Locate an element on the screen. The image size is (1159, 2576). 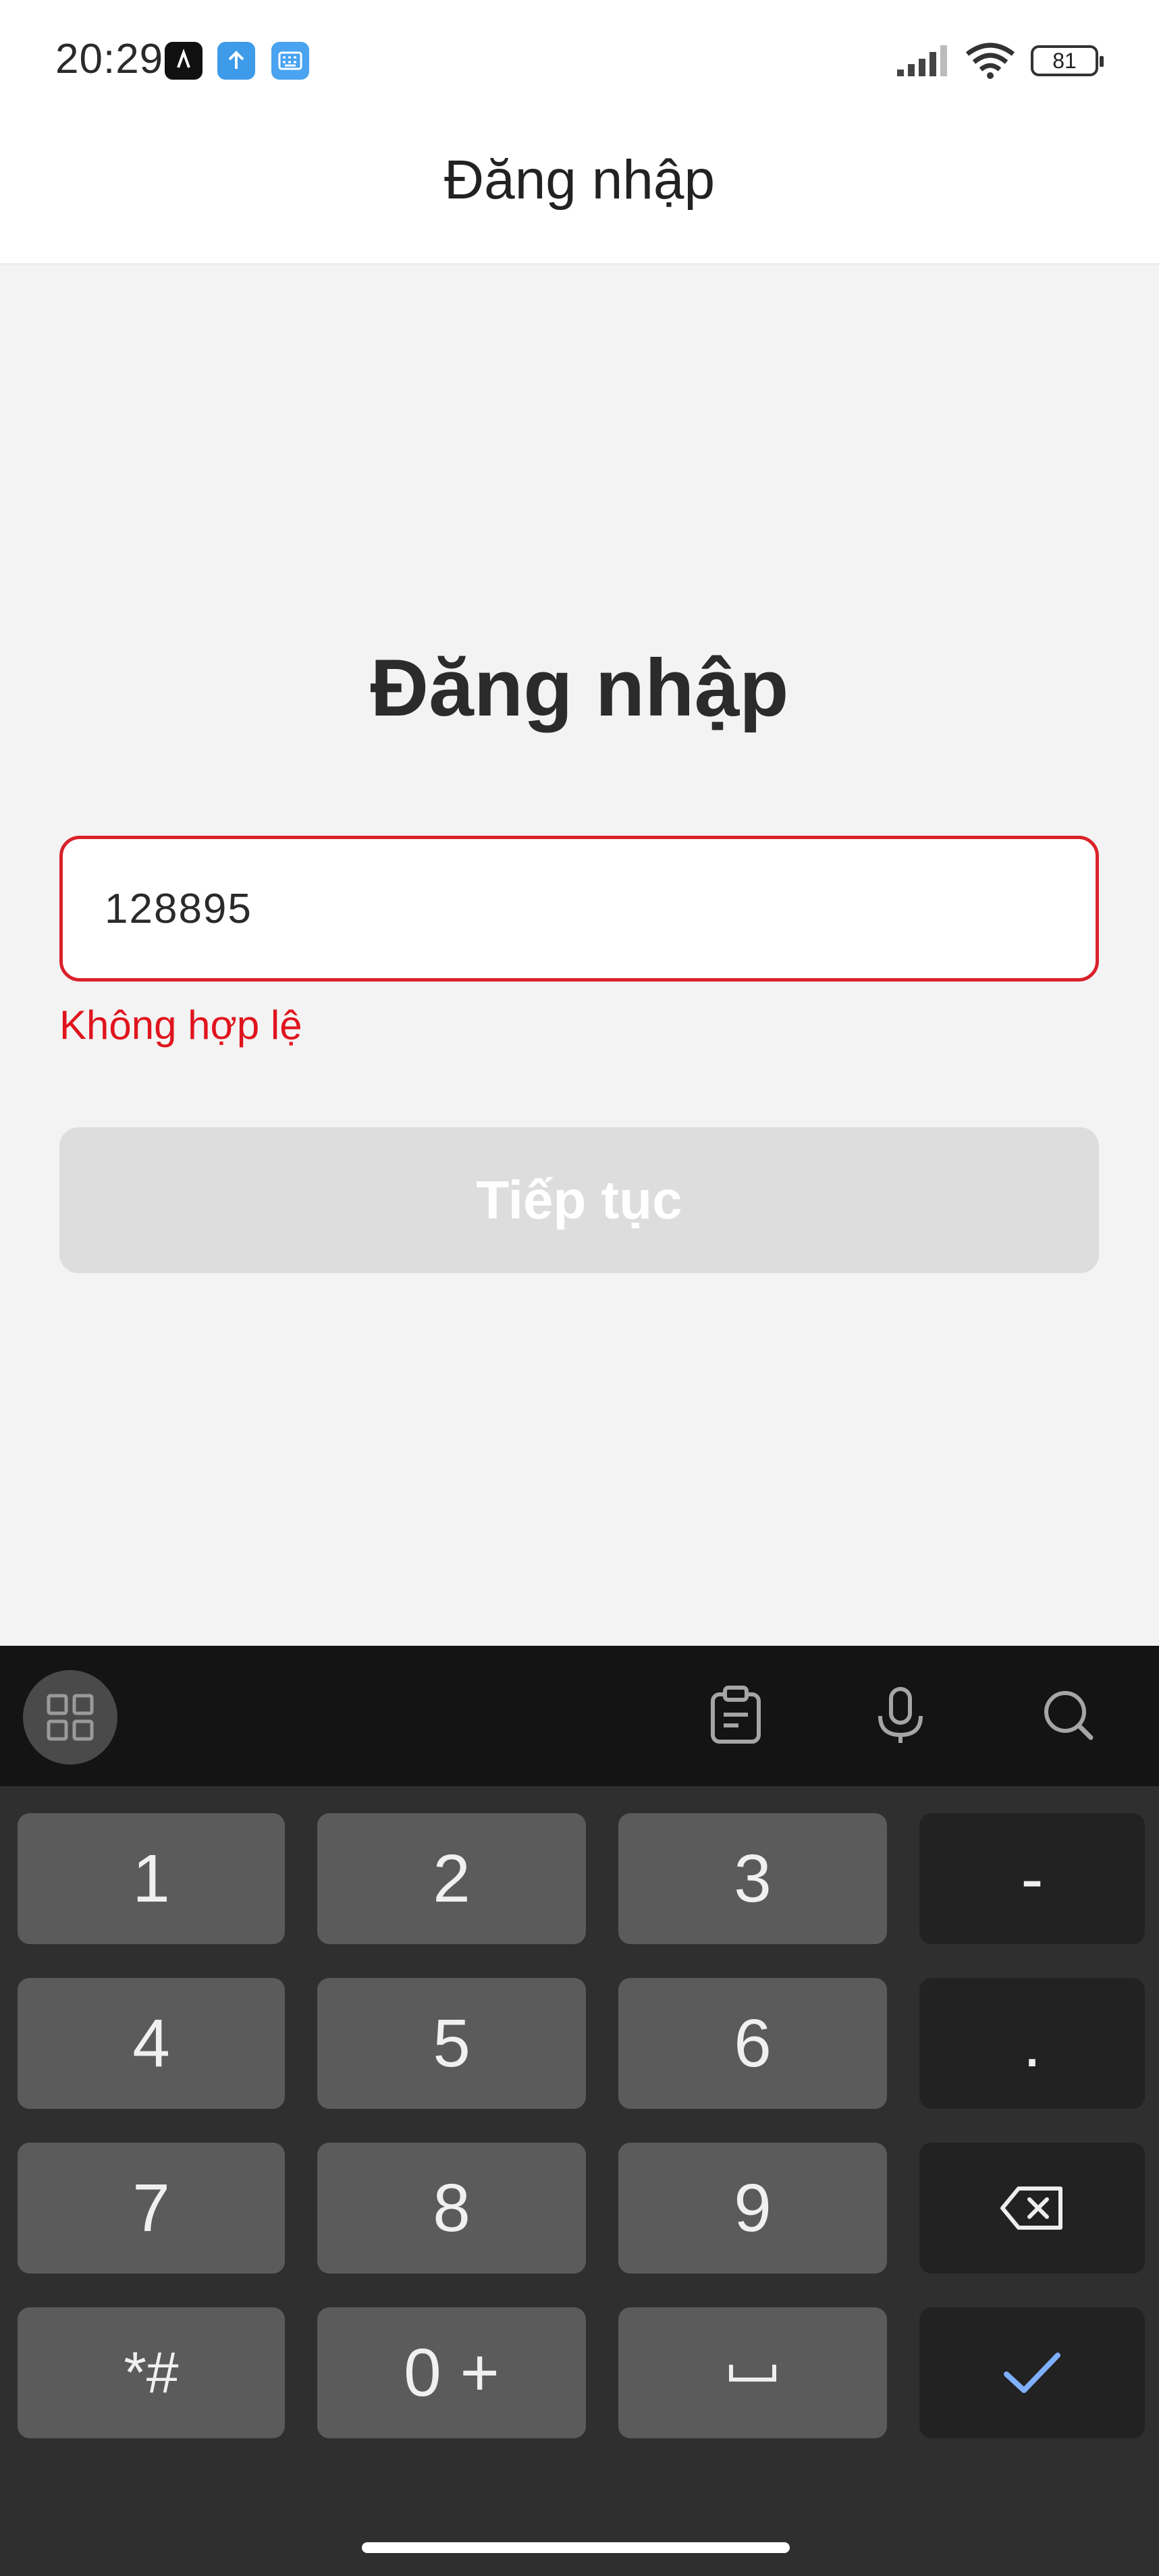
status-indicators: 81 is located at coordinates (1000, 61).